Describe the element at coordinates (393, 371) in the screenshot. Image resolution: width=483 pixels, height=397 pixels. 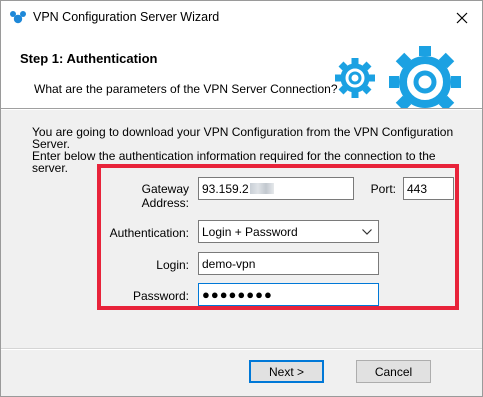
I see `cancel-button: Cancel` at that location.